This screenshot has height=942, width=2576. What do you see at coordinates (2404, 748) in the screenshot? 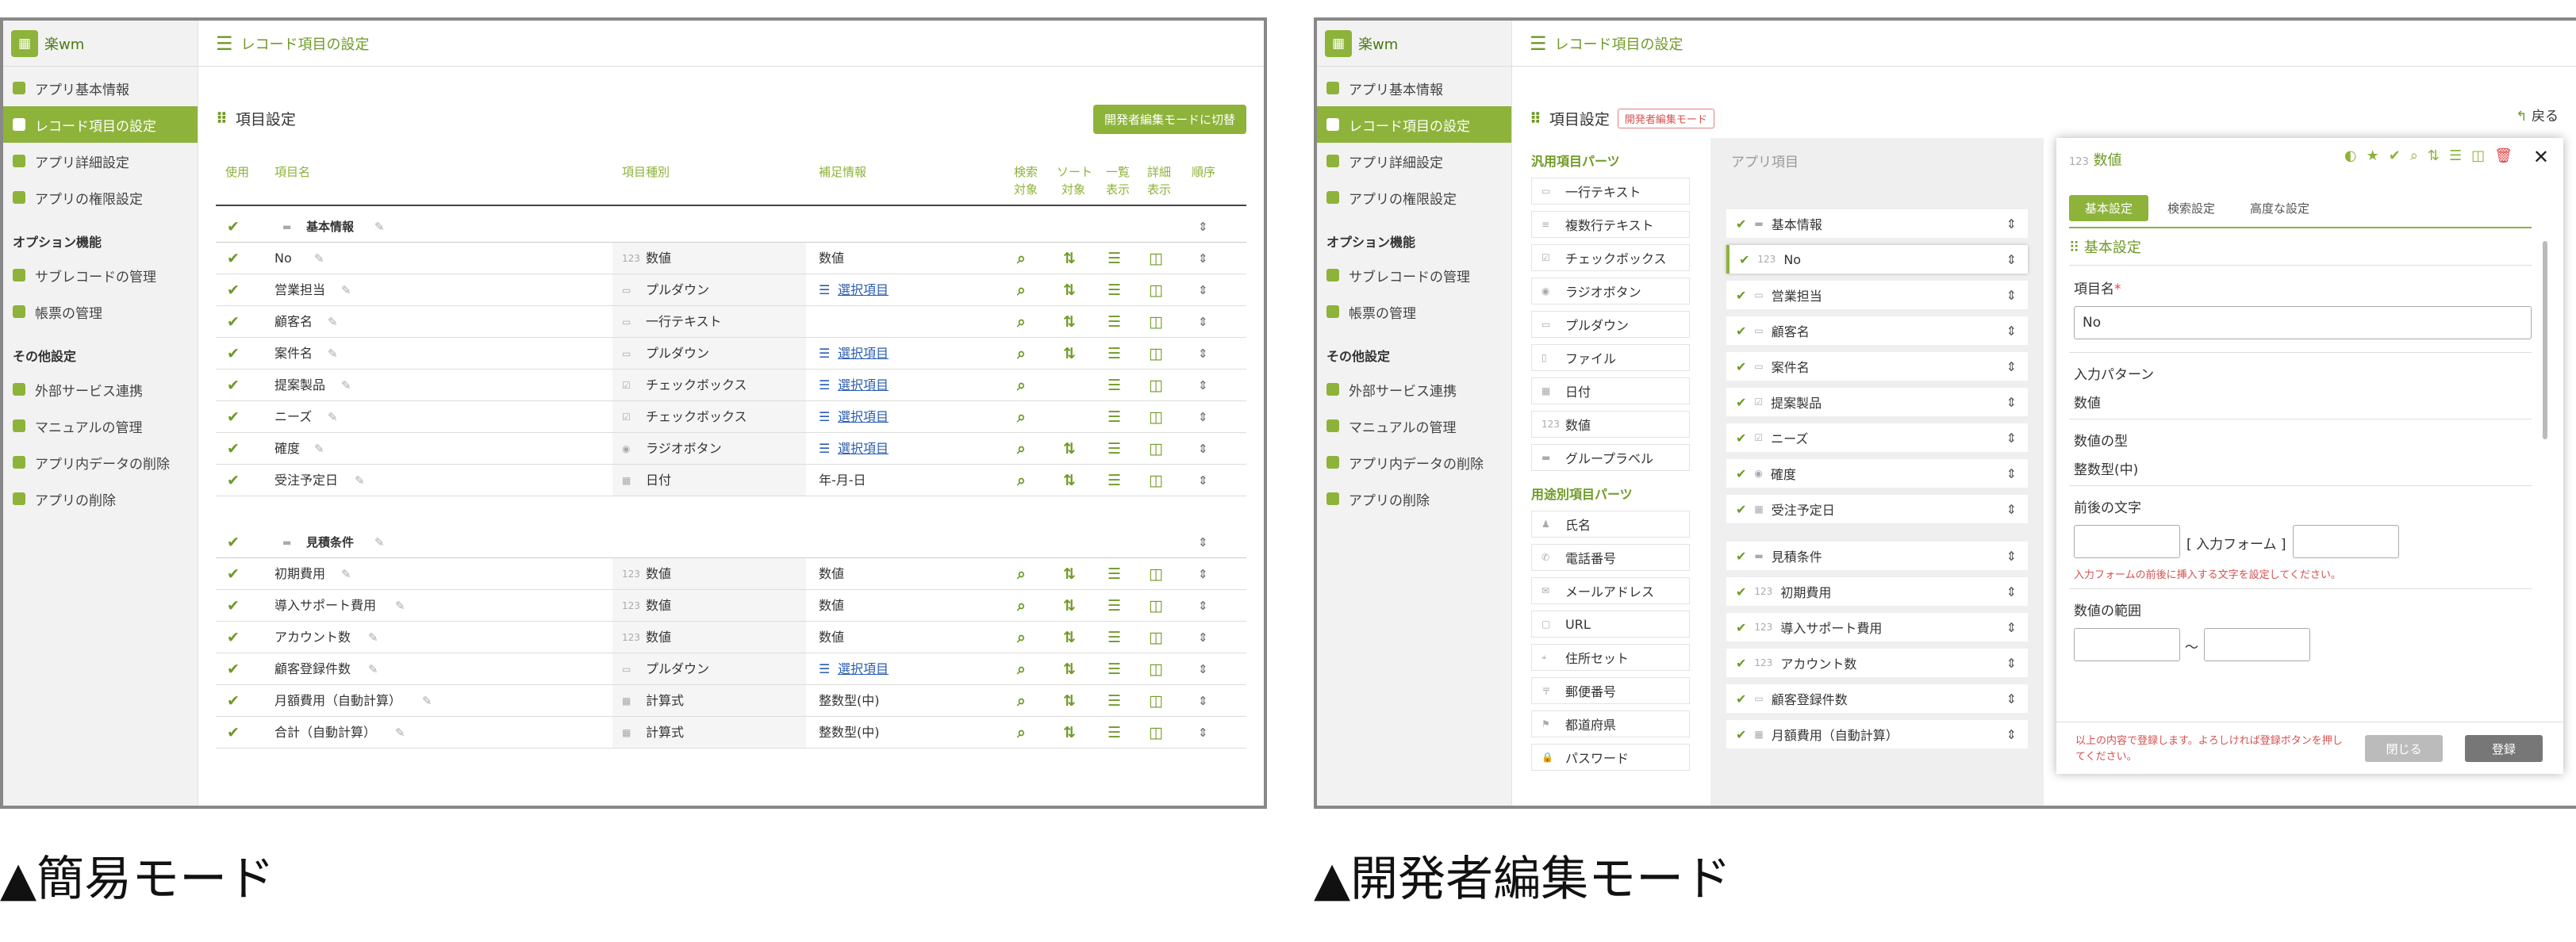
I see `close-button: 閉じる` at bounding box center [2404, 748].